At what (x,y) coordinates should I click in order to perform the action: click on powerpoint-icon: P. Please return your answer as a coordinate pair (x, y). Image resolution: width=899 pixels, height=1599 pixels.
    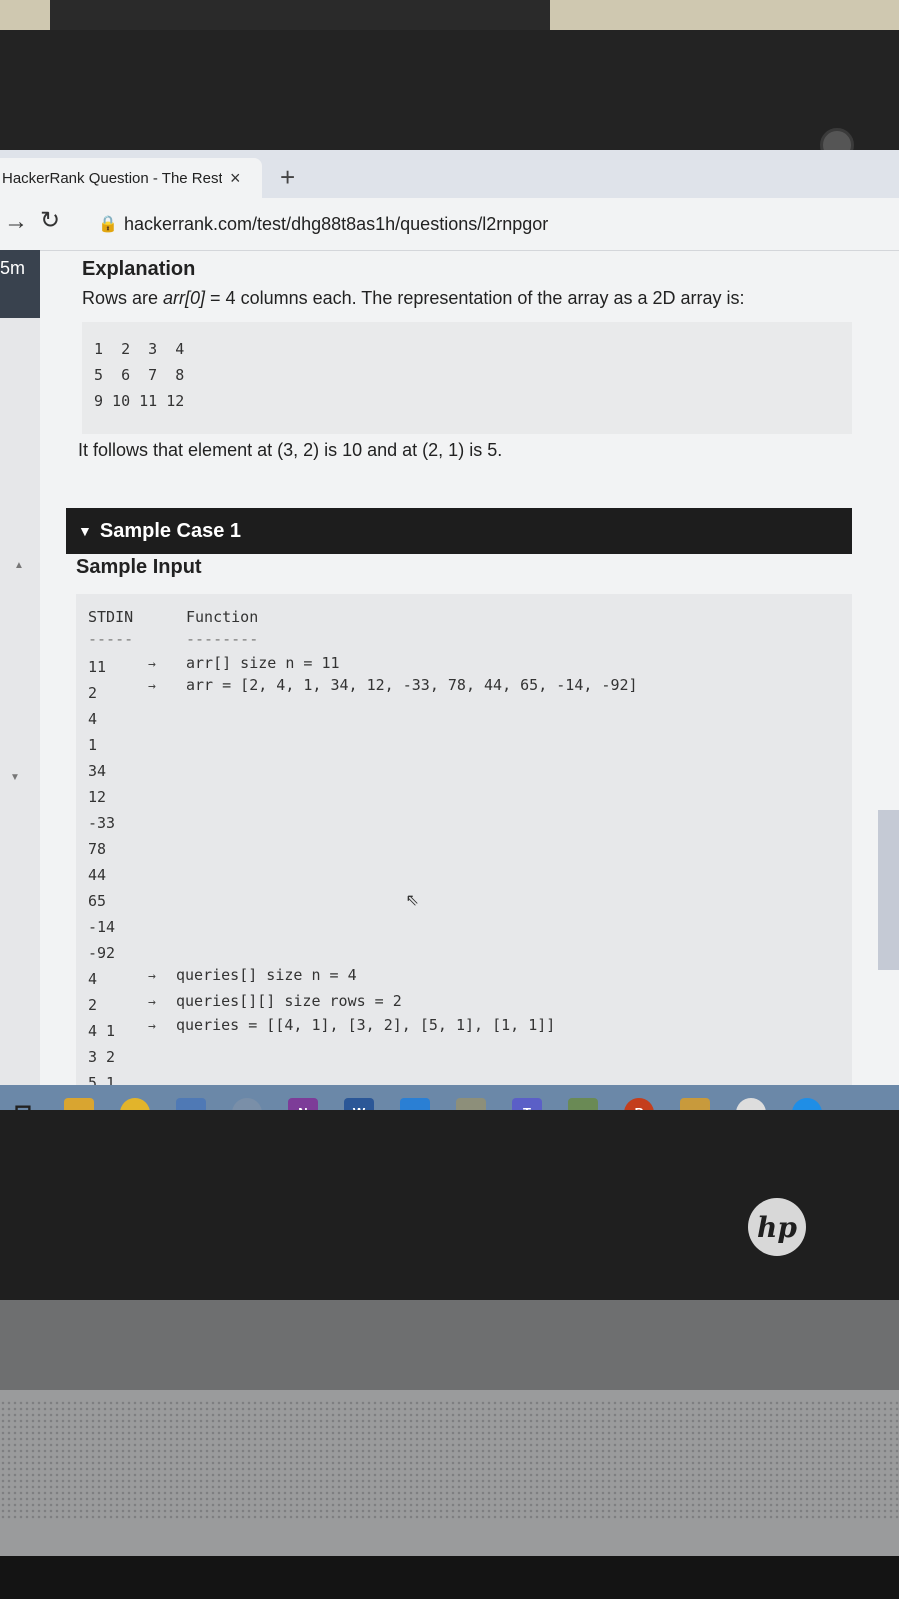
    Looking at the image, I should click on (639, 1103).